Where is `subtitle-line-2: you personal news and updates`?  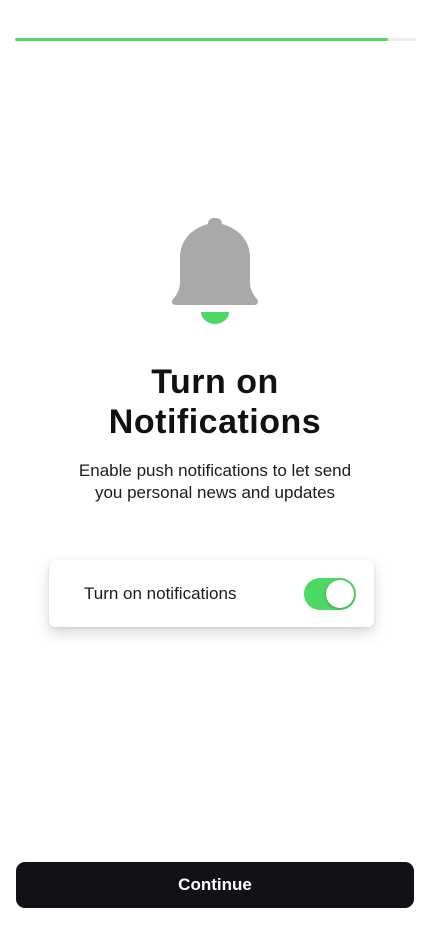
subtitle-line-2: you personal news and updates is located at coordinates (215, 492).